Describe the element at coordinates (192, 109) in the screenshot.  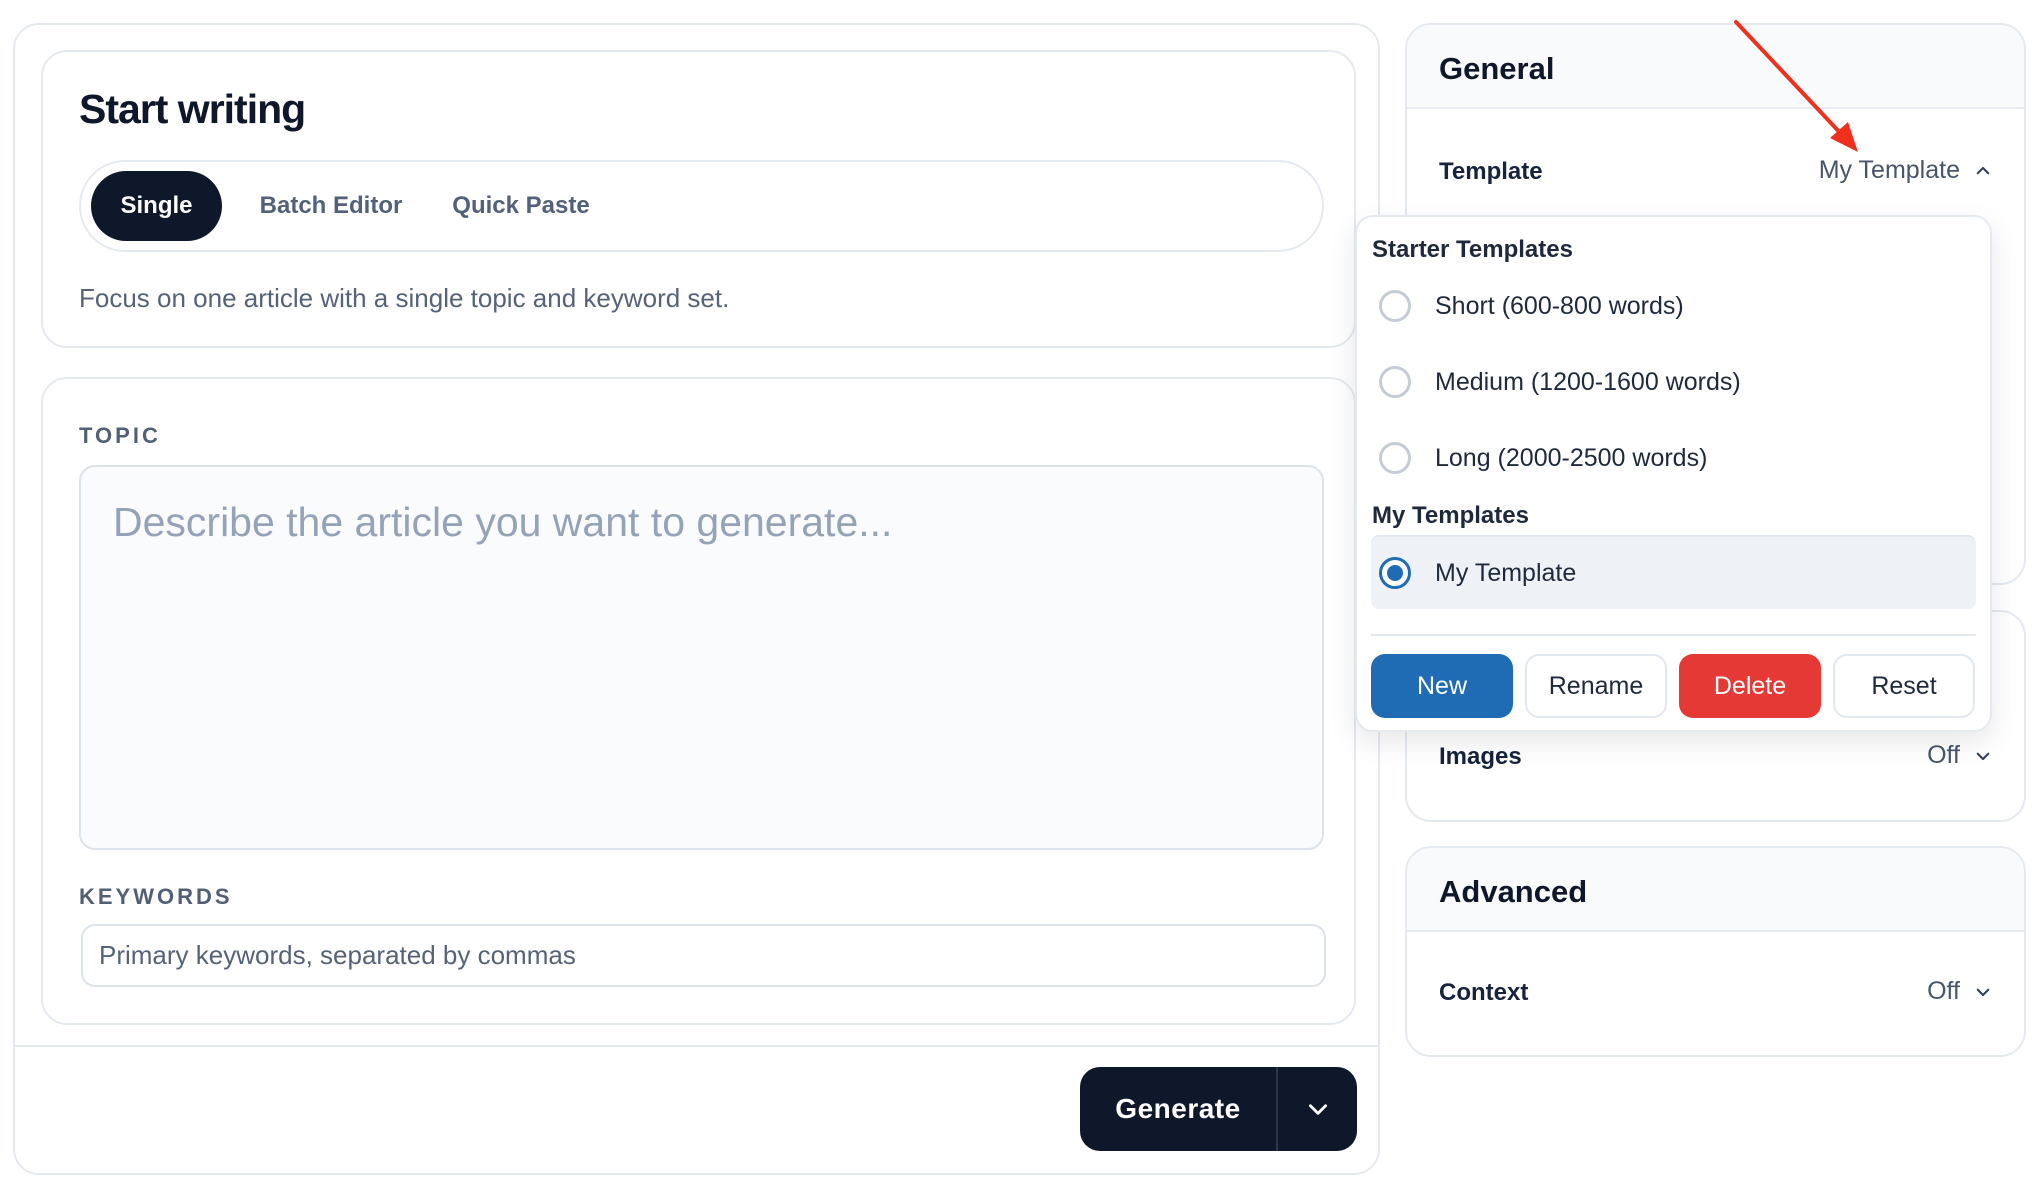
I see `page-title: Start writing` at that location.